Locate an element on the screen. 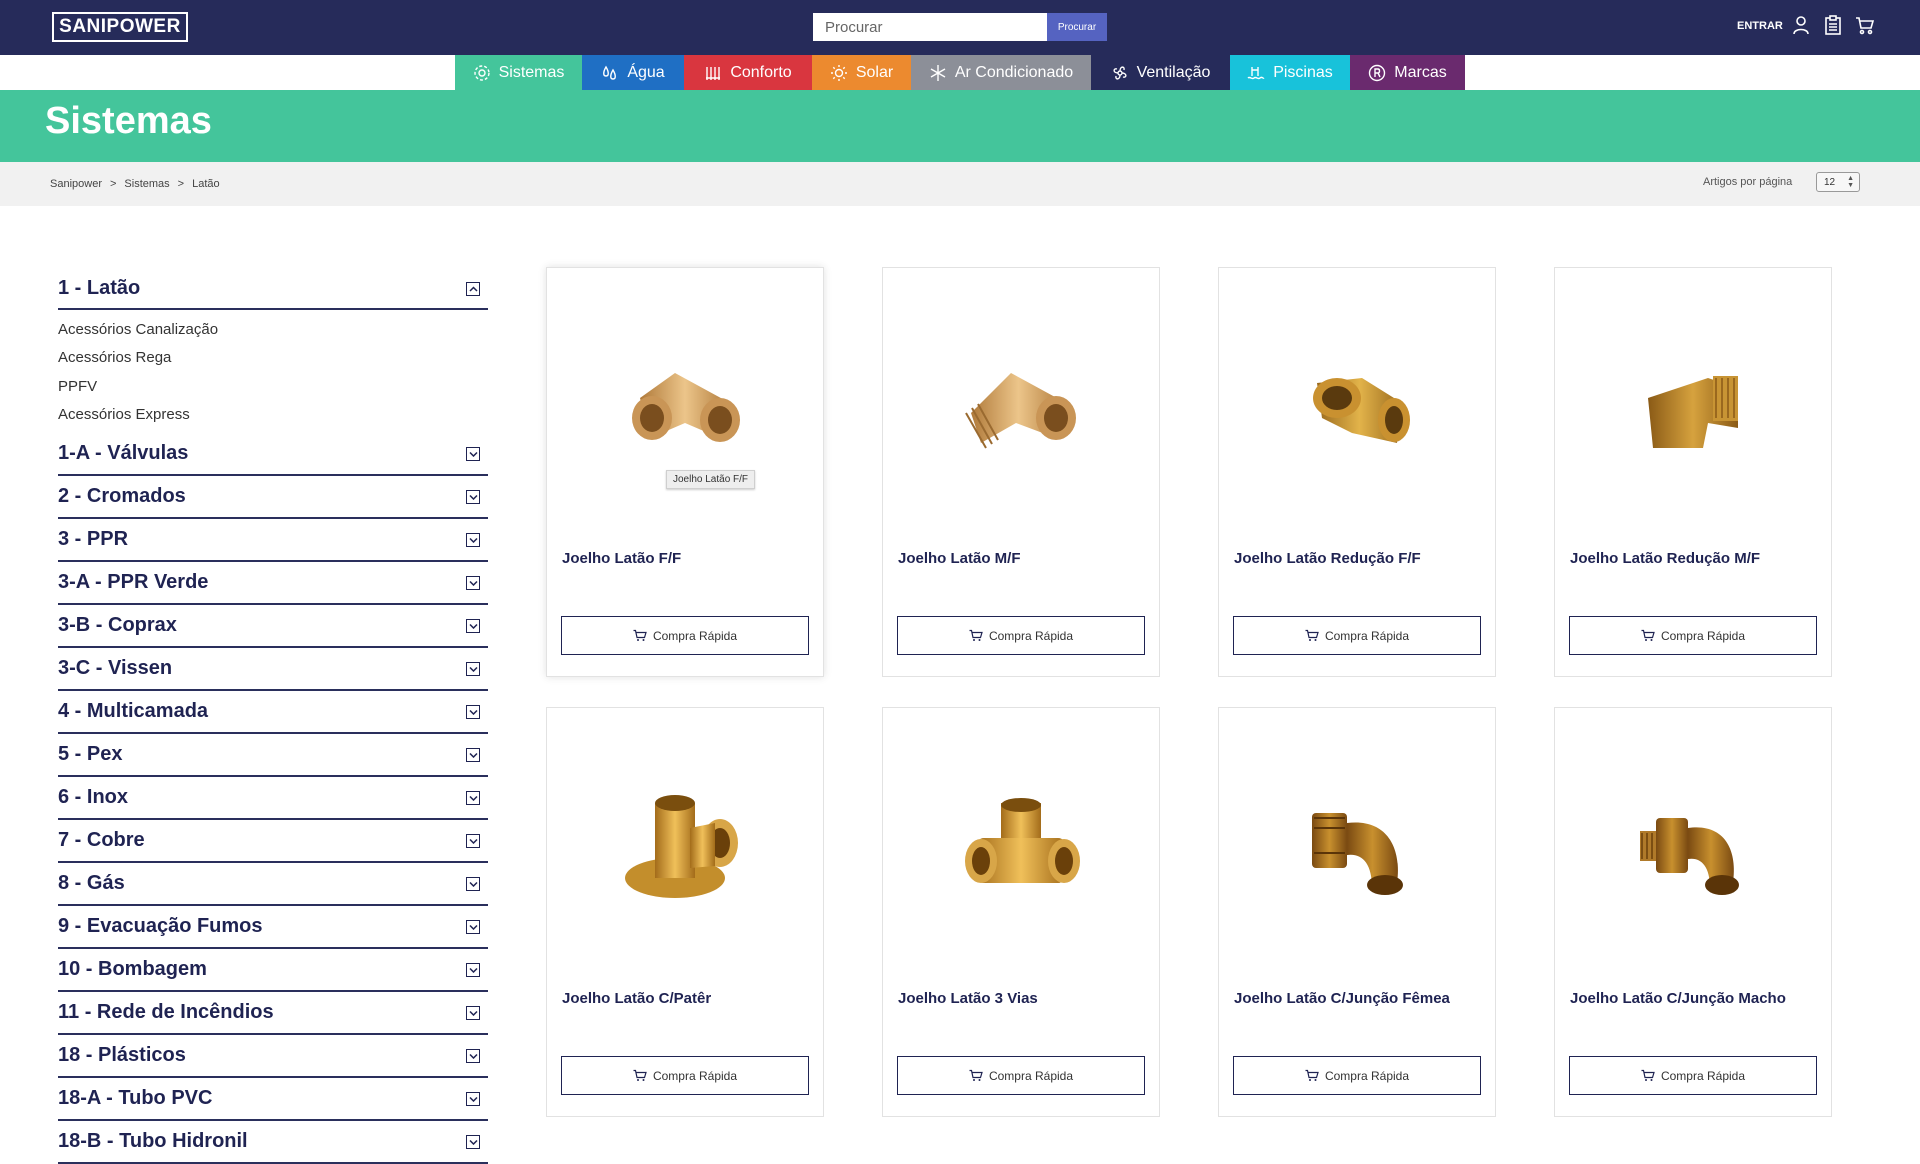 This screenshot has width=1920, height=1164. sidebar-section-label: 18-A - Tubo PVC is located at coordinates (135, 1098).